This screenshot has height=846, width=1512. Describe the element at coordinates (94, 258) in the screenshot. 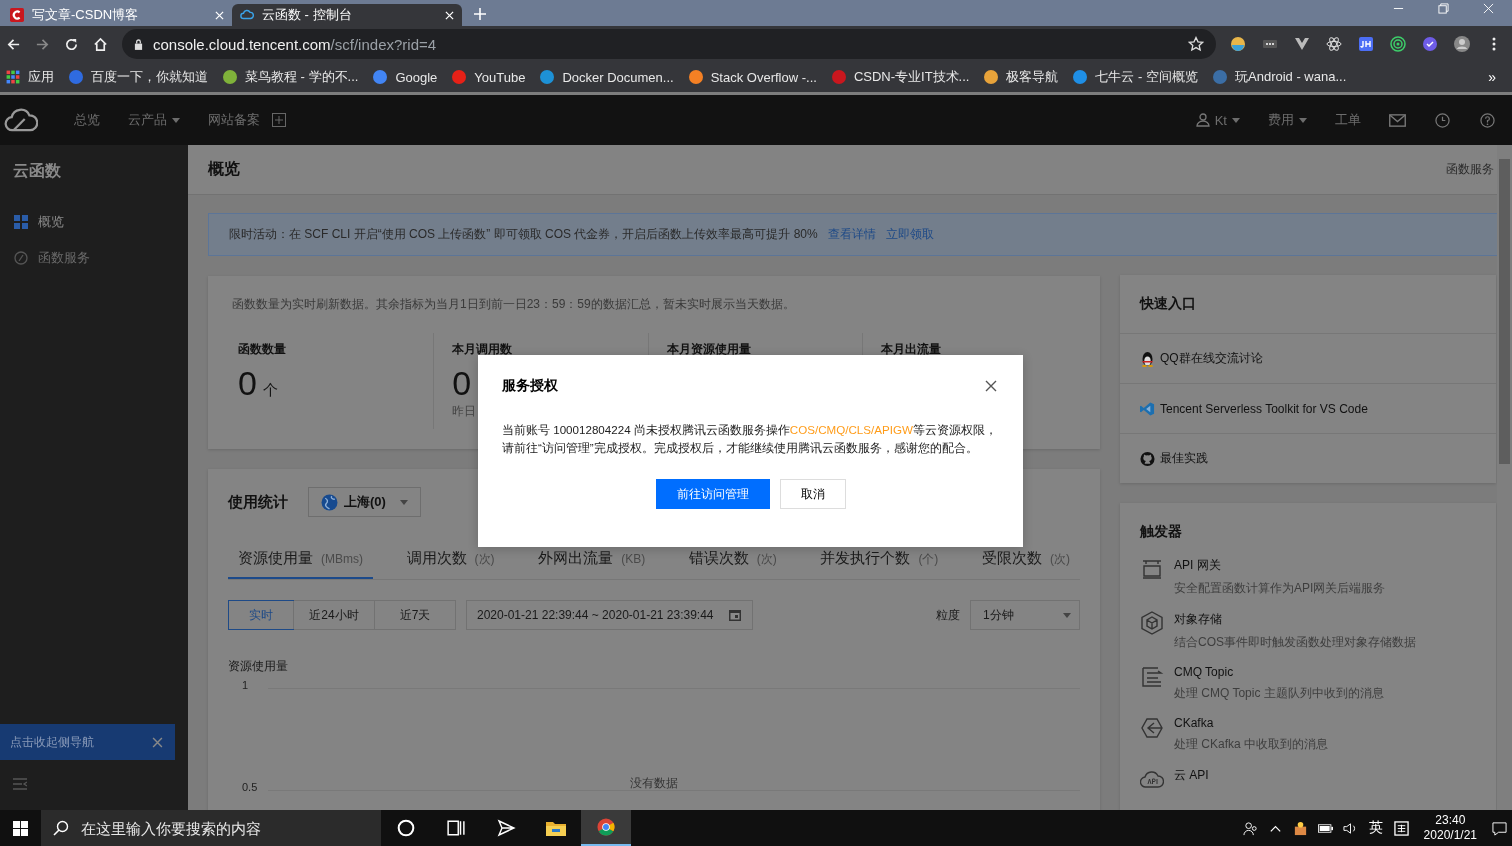

I see `sidebar-item: 函数服务` at that location.